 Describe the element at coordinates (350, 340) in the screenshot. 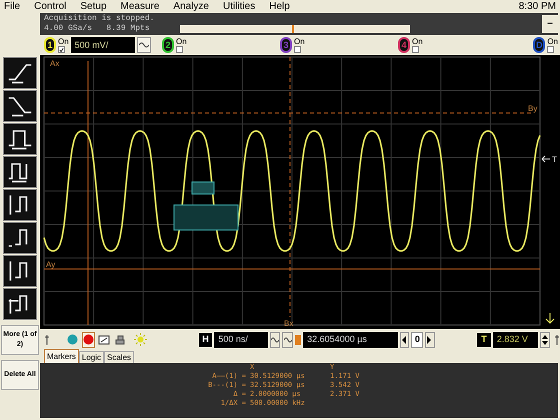

I see `delay-field: 32.6054000 µs` at that location.